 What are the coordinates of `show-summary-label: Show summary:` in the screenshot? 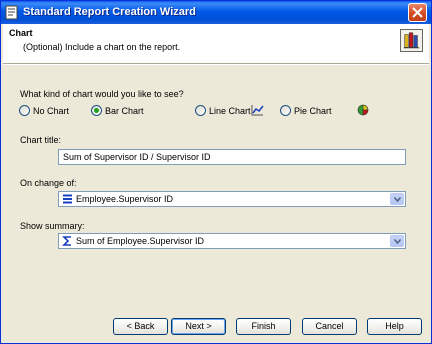 It's located at (52, 226).